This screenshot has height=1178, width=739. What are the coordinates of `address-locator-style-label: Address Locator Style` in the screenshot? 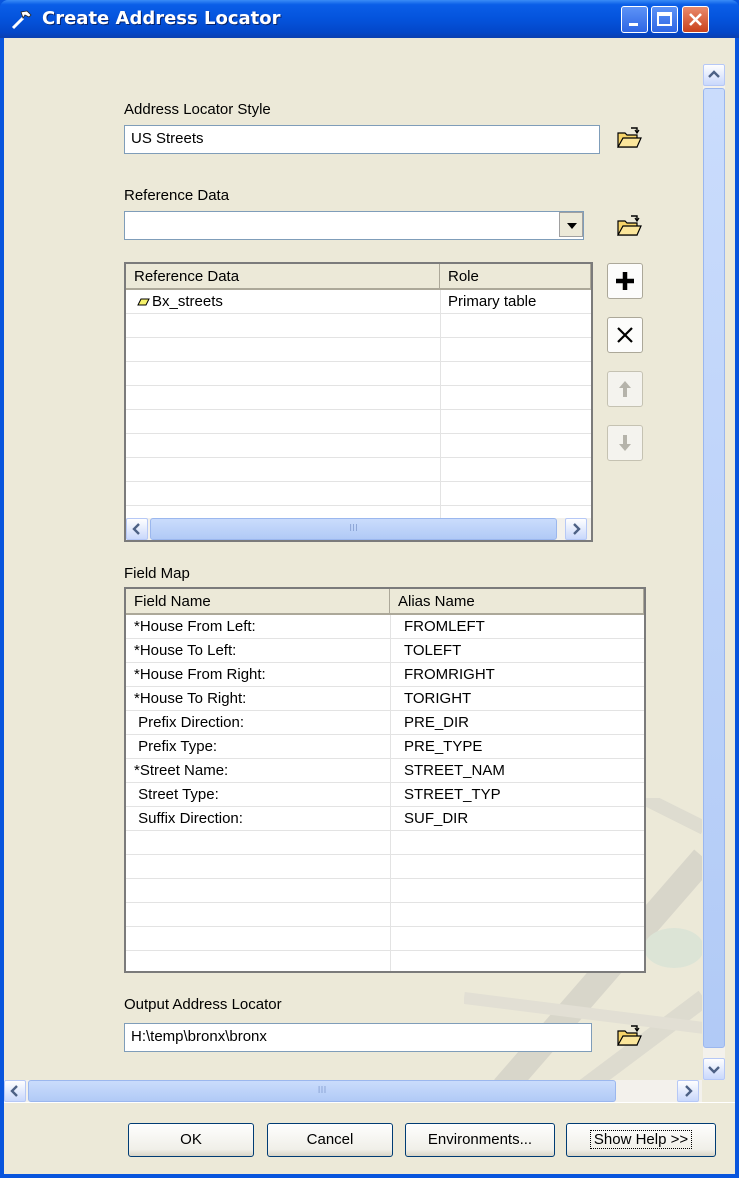 It's located at (197, 109).